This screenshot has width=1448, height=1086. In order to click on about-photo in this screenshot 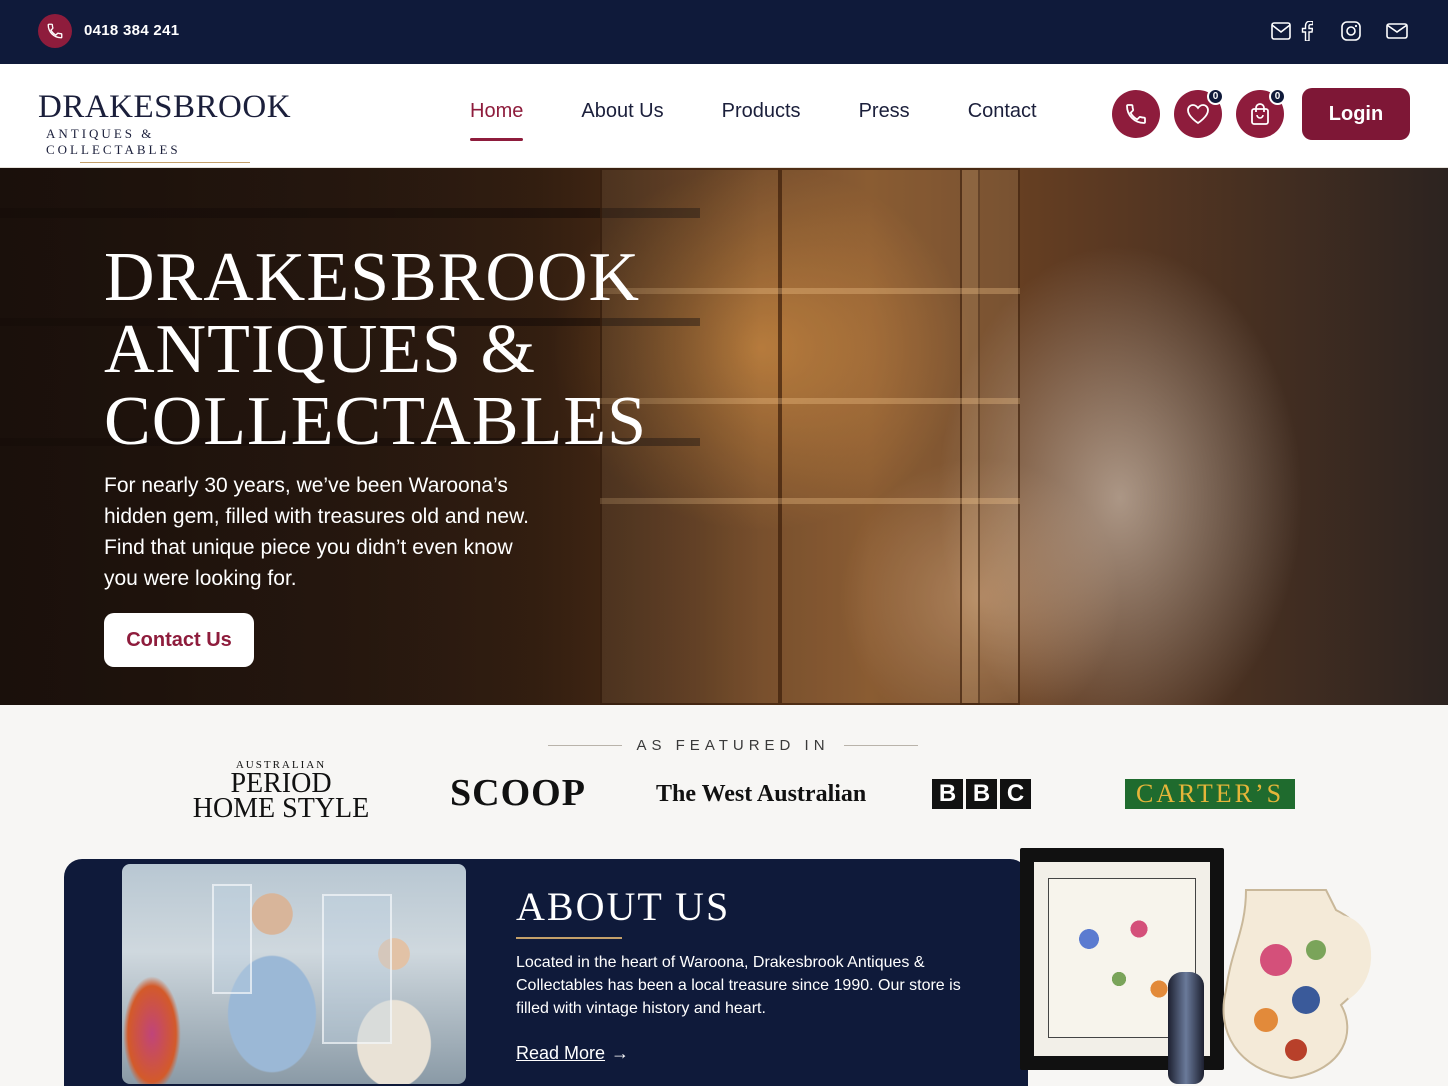, I will do `click(294, 974)`.